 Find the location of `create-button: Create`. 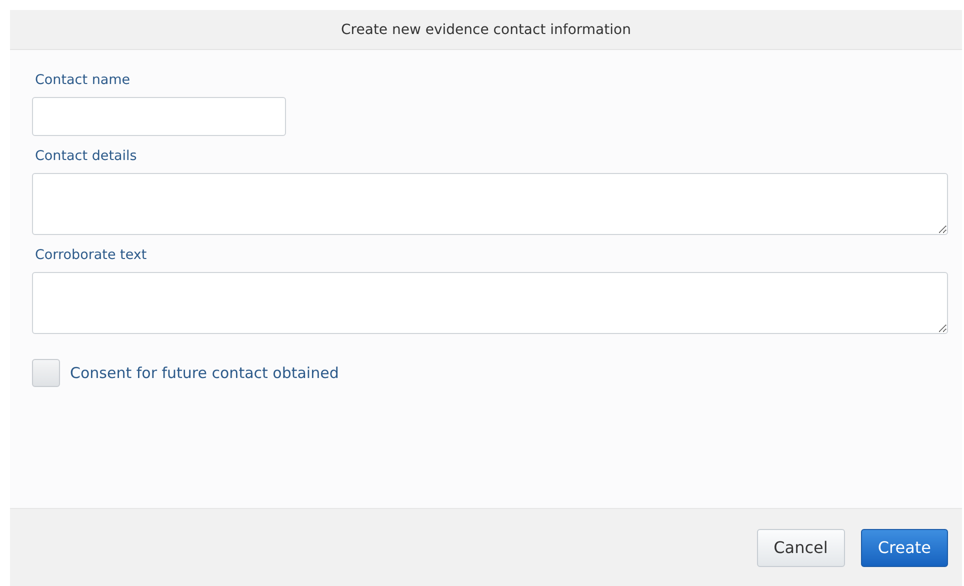

create-button: Create is located at coordinates (904, 547).